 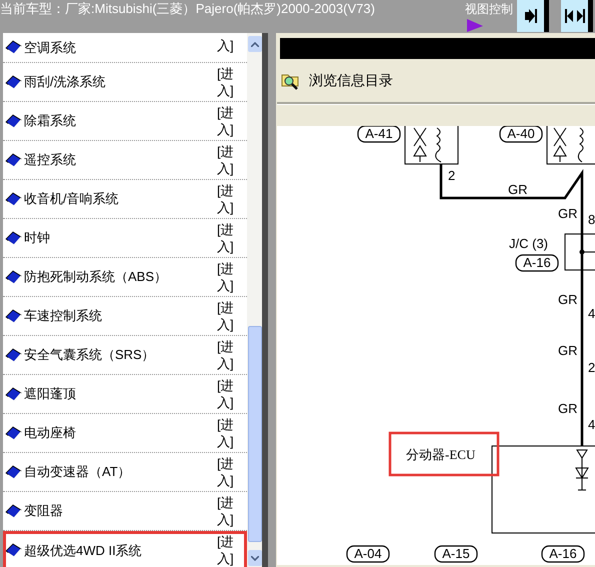 What do you see at coordinates (489, 9) in the screenshot?
I see `view-control-label: 视图控制` at bounding box center [489, 9].